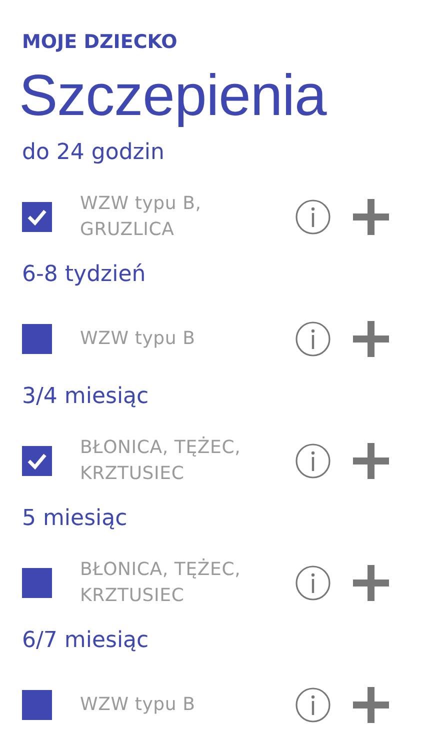 Image resolution: width=443 pixels, height=738 pixels. What do you see at coordinates (100, 42) in the screenshot?
I see `app-title: MOJE DZIECKO` at bounding box center [100, 42].